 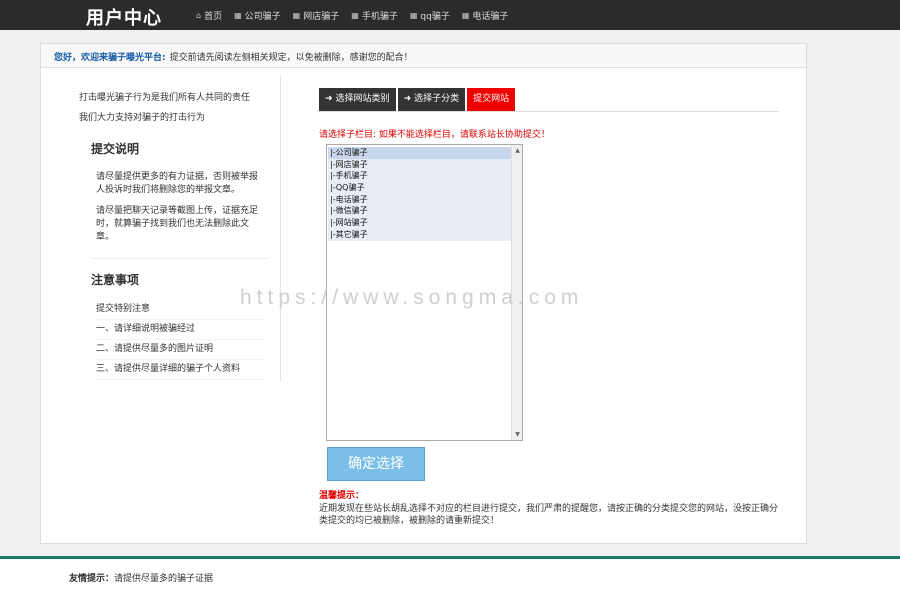 What do you see at coordinates (92, 579) in the screenshot?
I see `footer-tip-label: 友情提示：` at bounding box center [92, 579].